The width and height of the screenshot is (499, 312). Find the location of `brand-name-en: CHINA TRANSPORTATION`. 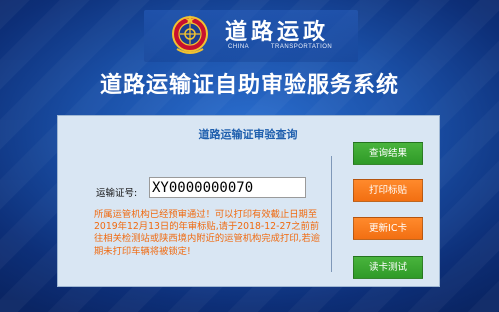

brand-name-en: CHINA TRANSPORTATION is located at coordinates (280, 47).